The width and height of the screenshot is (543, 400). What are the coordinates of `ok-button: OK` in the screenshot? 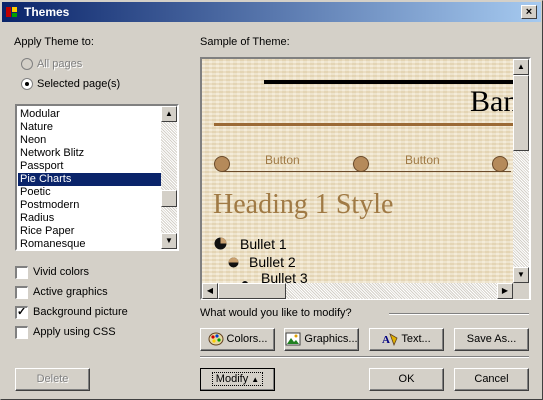 It's located at (406, 379).